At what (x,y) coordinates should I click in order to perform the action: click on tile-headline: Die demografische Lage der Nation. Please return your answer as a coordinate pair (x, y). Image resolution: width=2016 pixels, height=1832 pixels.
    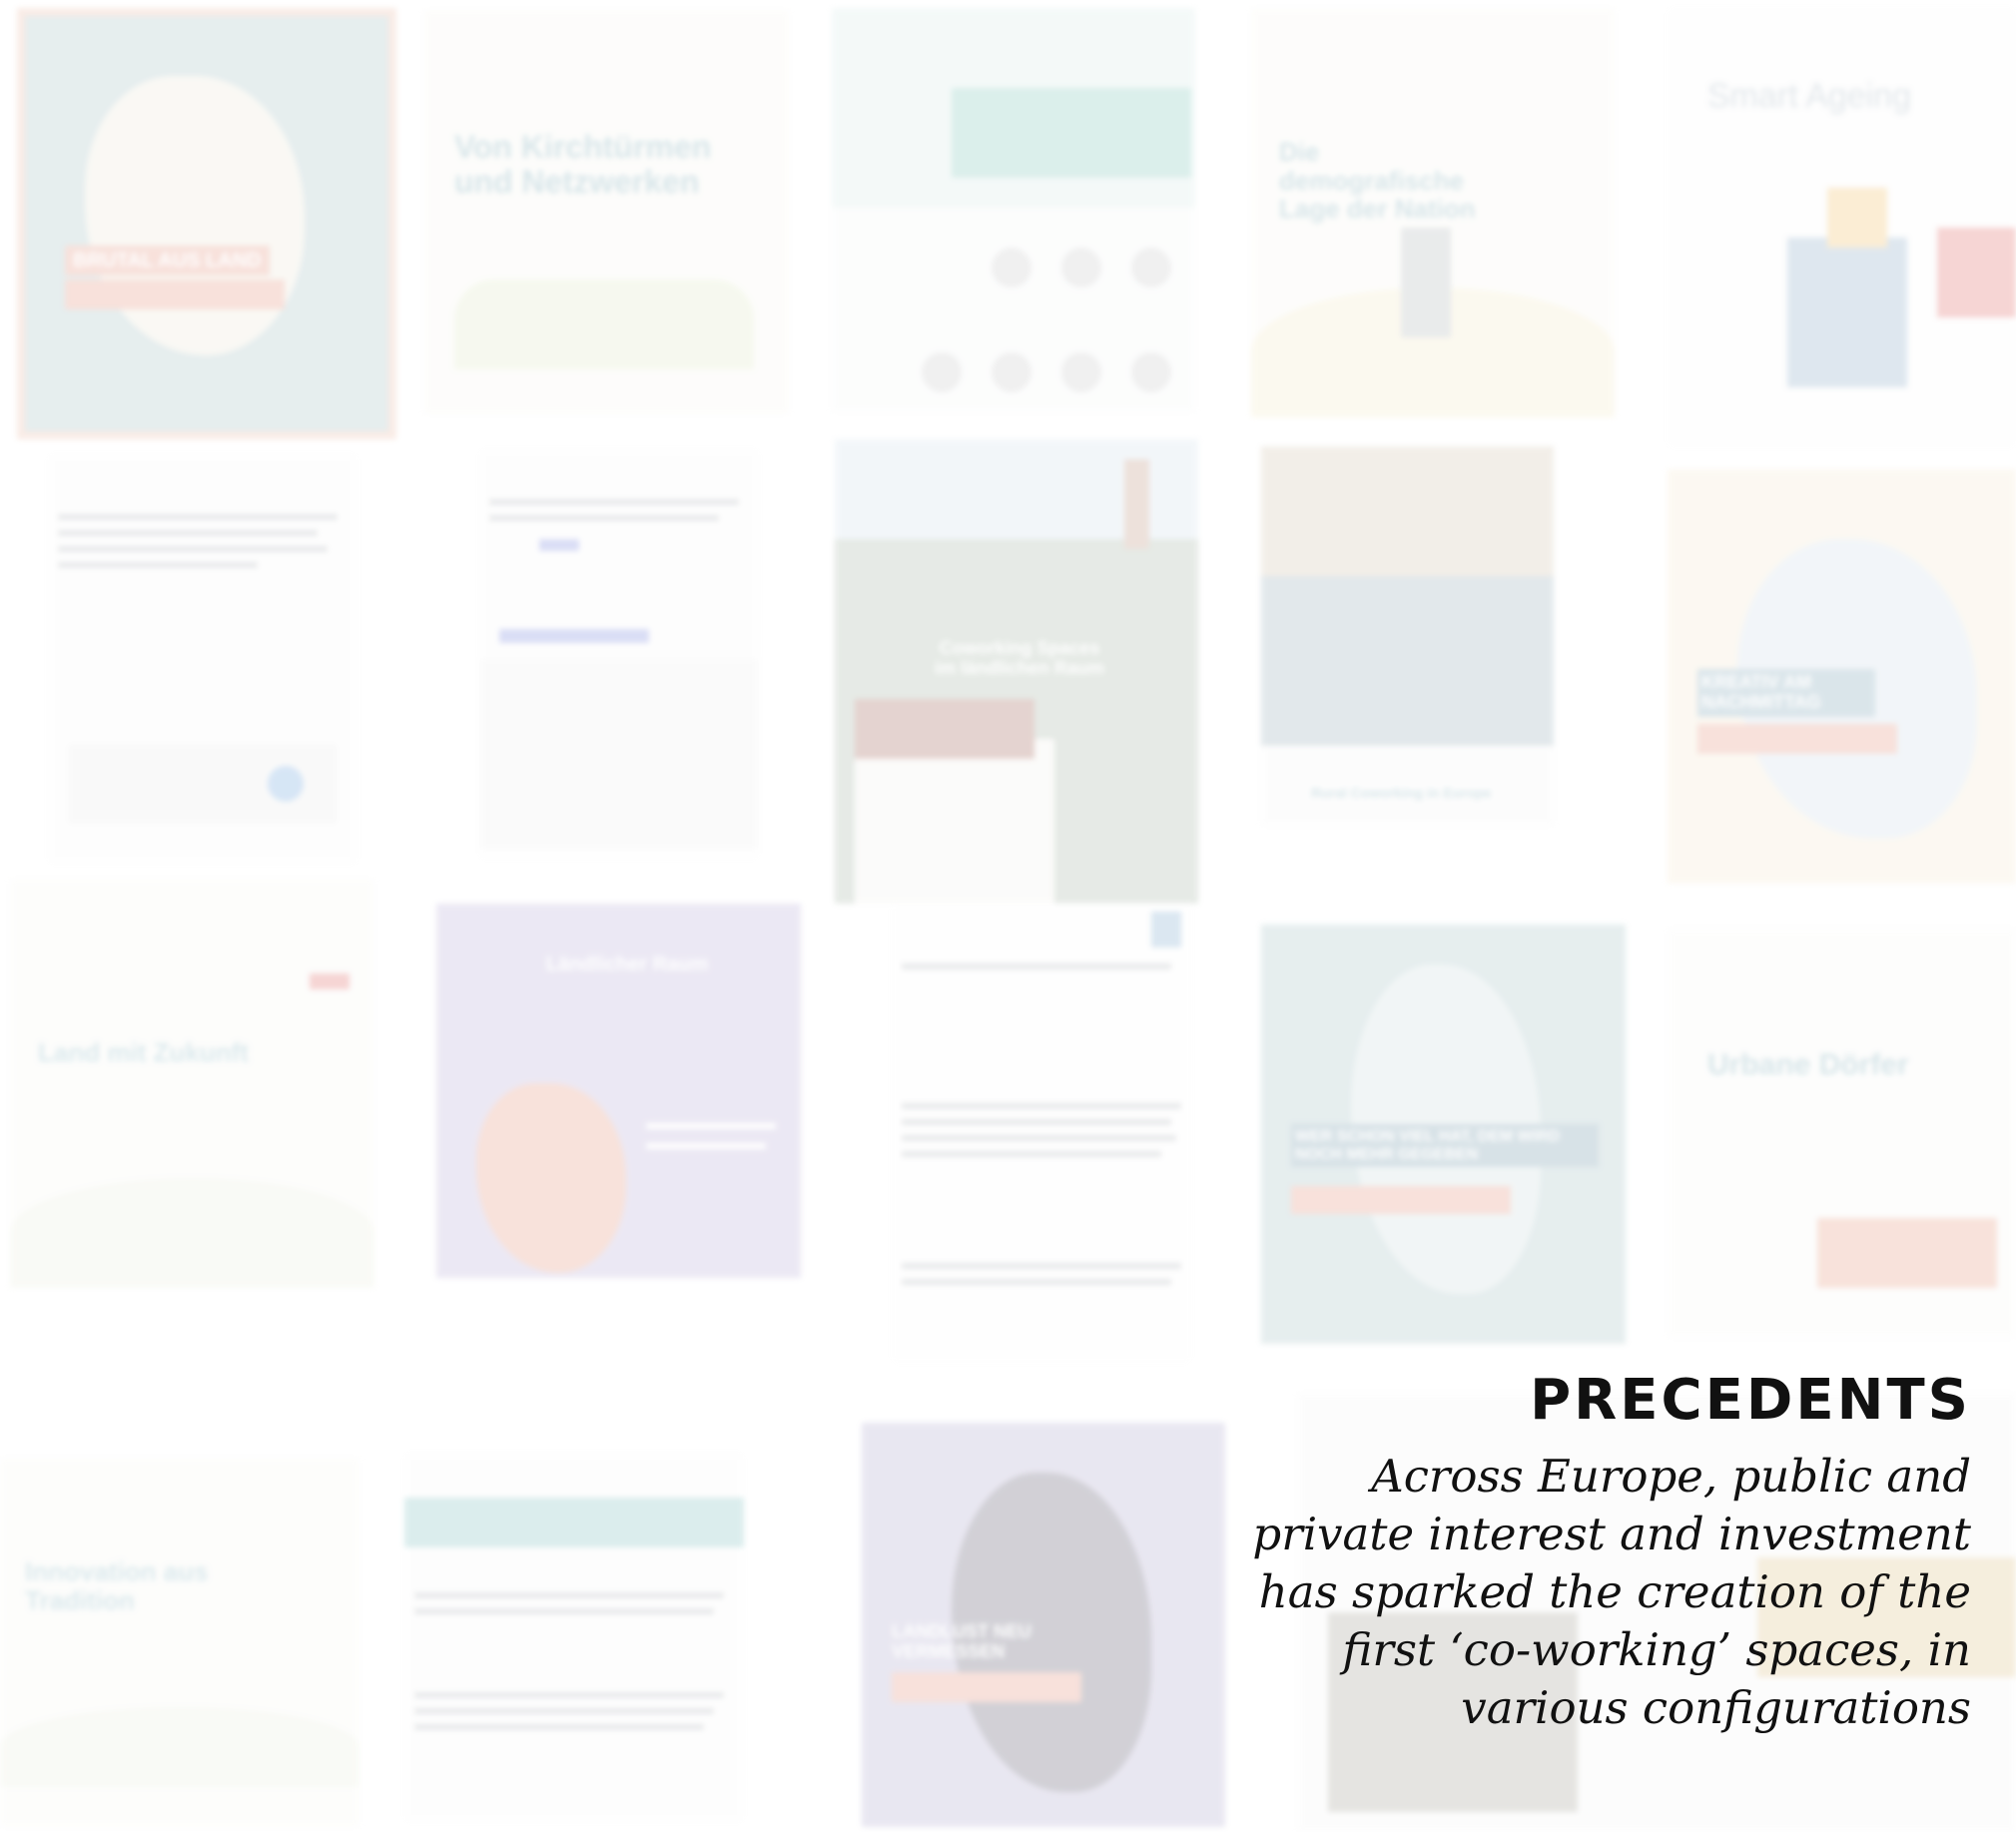
    Looking at the image, I should click on (1378, 181).